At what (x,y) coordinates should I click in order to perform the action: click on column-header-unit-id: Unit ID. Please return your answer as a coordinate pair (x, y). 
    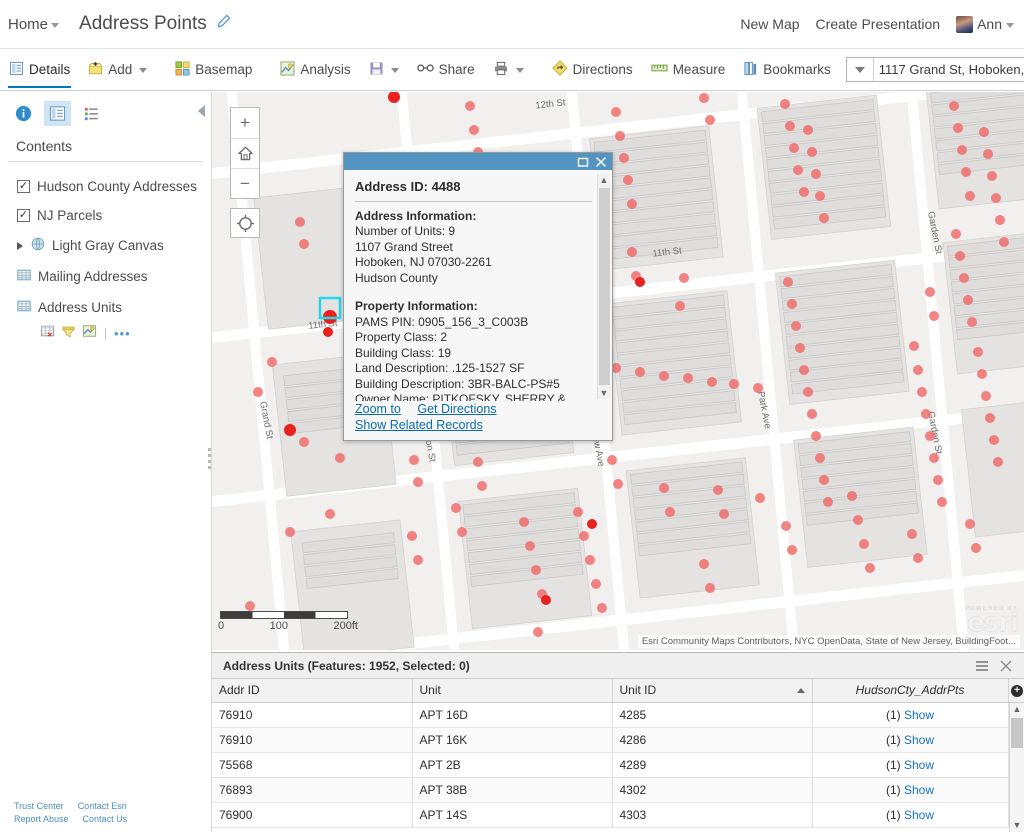
    Looking at the image, I should click on (712, 691).